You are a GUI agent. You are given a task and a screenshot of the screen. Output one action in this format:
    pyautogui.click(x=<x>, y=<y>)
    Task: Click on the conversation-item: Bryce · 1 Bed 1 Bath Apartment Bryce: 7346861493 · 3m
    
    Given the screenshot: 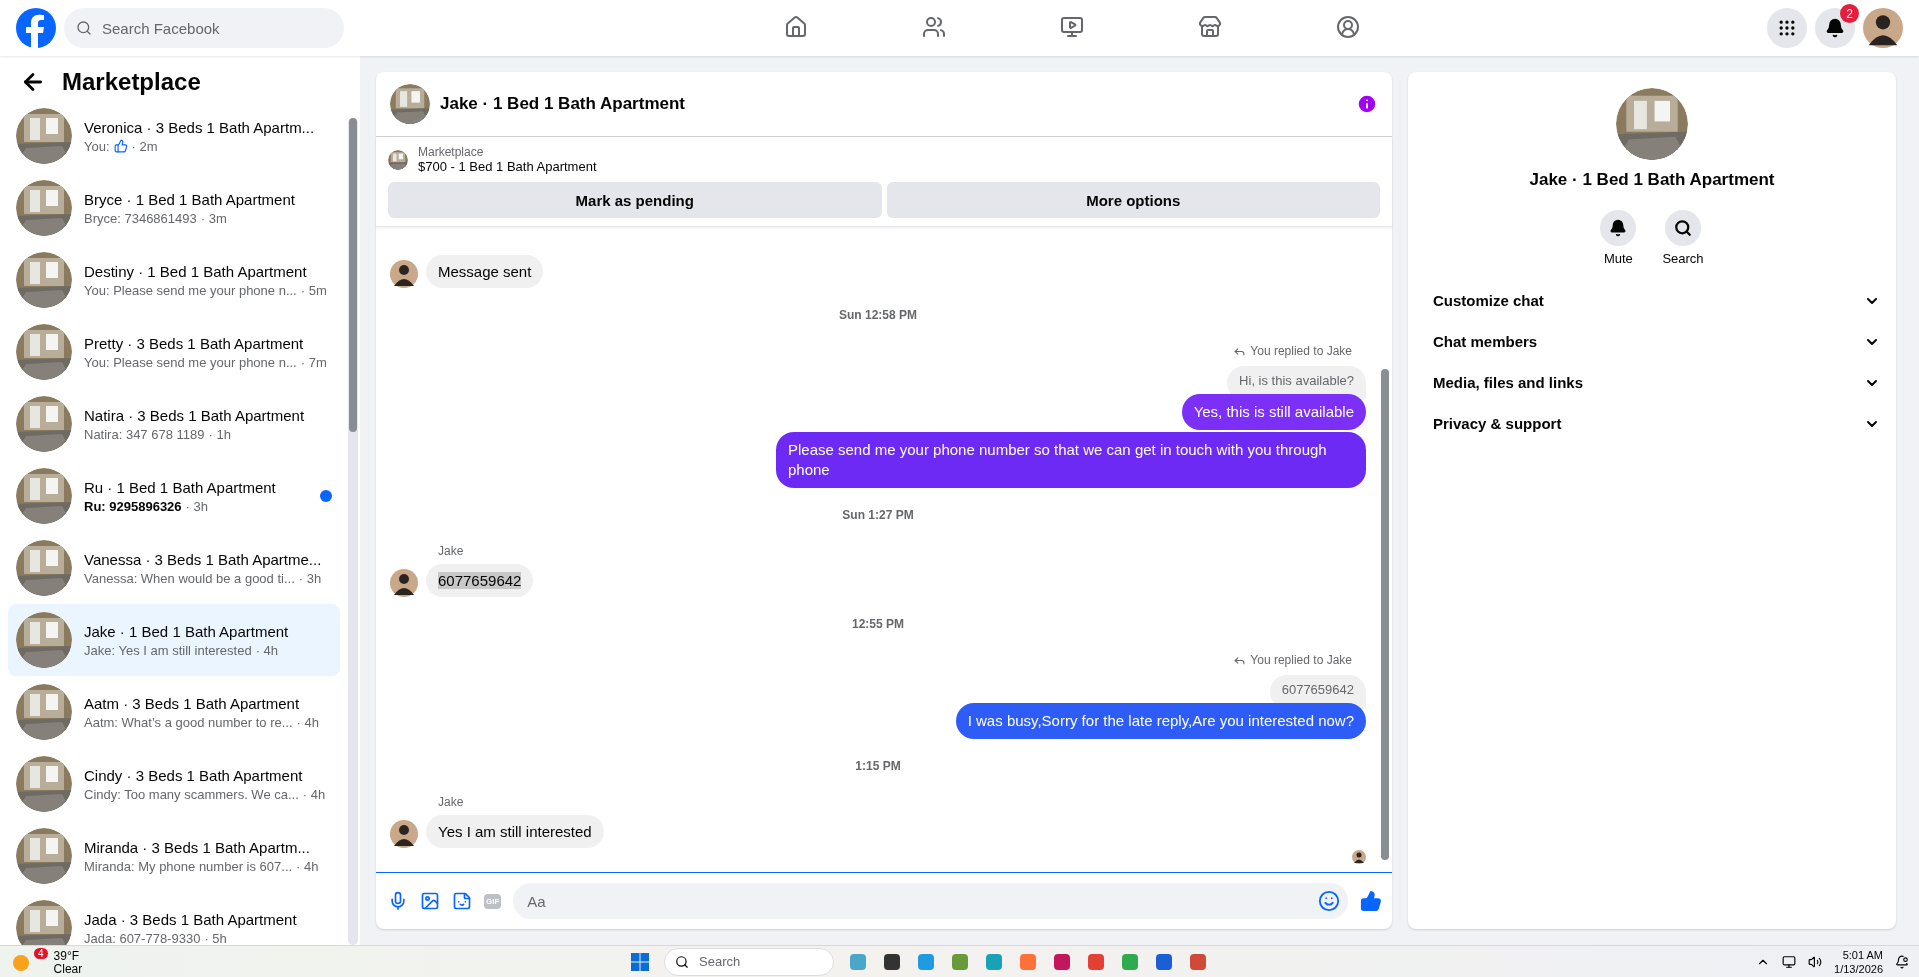 What is the action you would take?
    pyautogui.click(x=174, y=208)
    